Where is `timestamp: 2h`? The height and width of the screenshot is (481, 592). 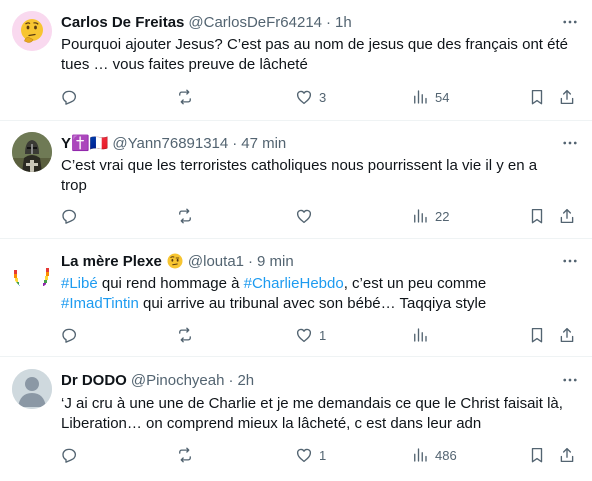 timestamp: 2h is located at coordinates (245, 380).